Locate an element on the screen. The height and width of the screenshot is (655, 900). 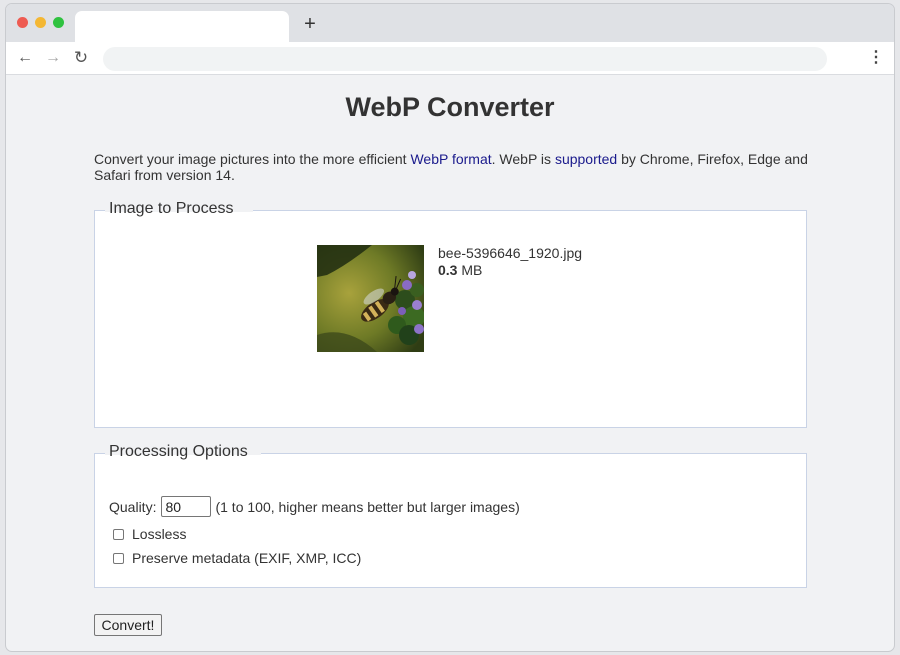
image-thumbnail is located at coordinates (370, 298).